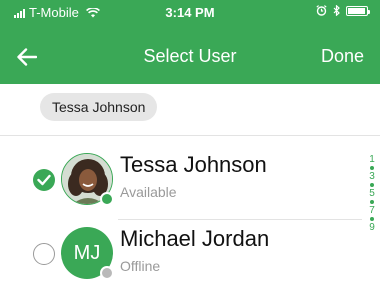  What do you see at coordinates (372, 160) in the screenshot?
I see `index-item: 1` at bounding box center [372, 160].